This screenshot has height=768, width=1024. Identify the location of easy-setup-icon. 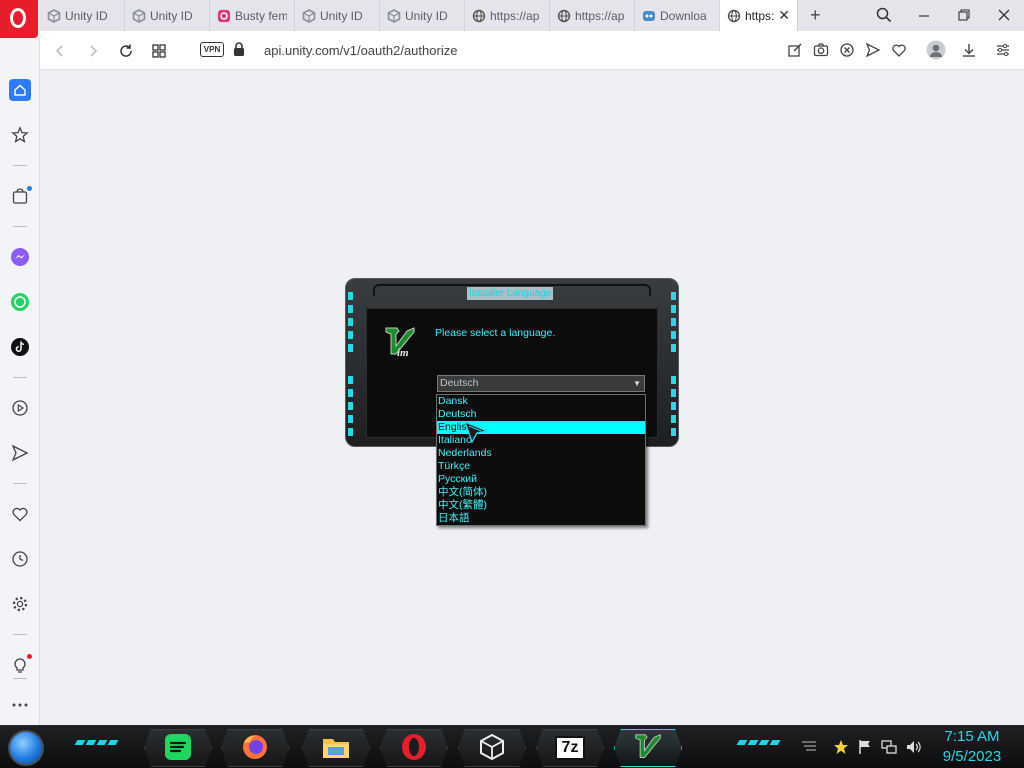
(1003, 50).